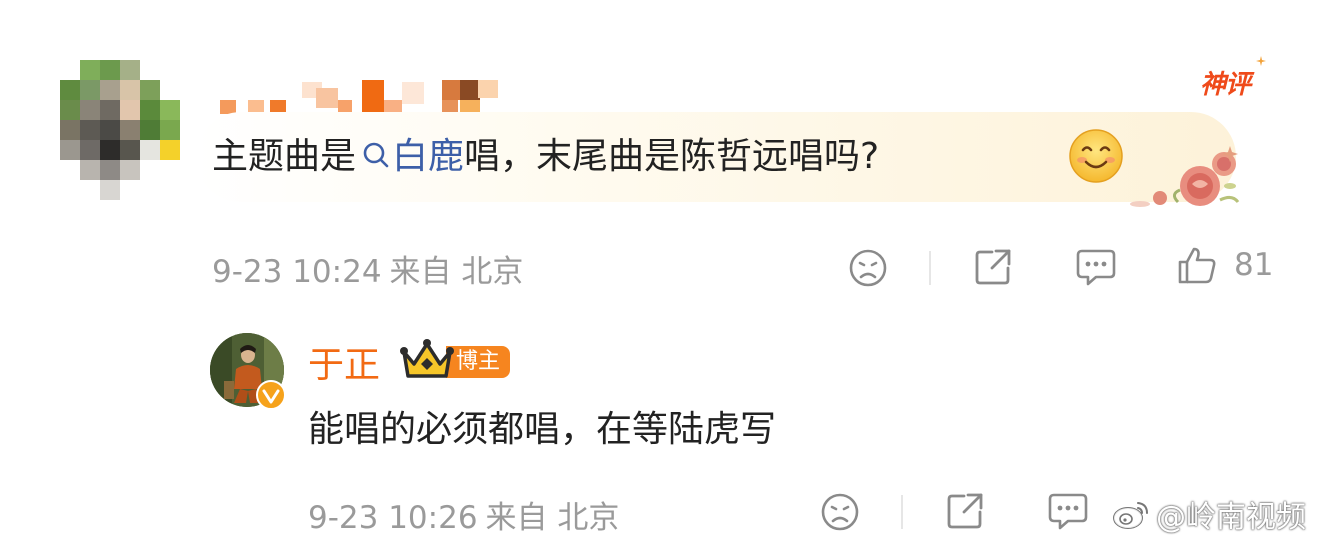  What do you see at coordinates (376, 155) in the screenshot?
I see `search-icon` at bounding box center [376, 155].